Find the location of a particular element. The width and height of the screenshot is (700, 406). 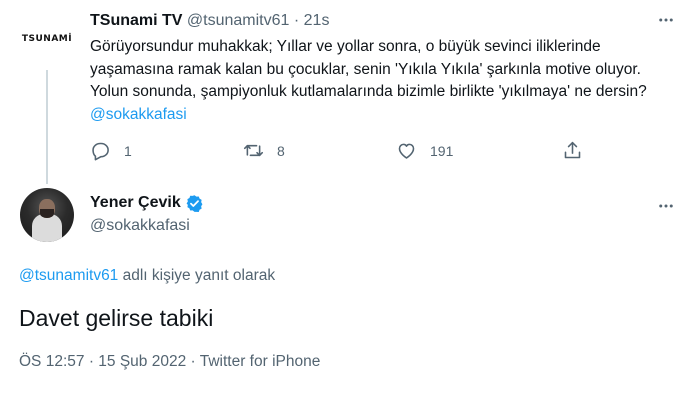

tweet-actions: 1 8 191 is located at coordinates (350, 152).